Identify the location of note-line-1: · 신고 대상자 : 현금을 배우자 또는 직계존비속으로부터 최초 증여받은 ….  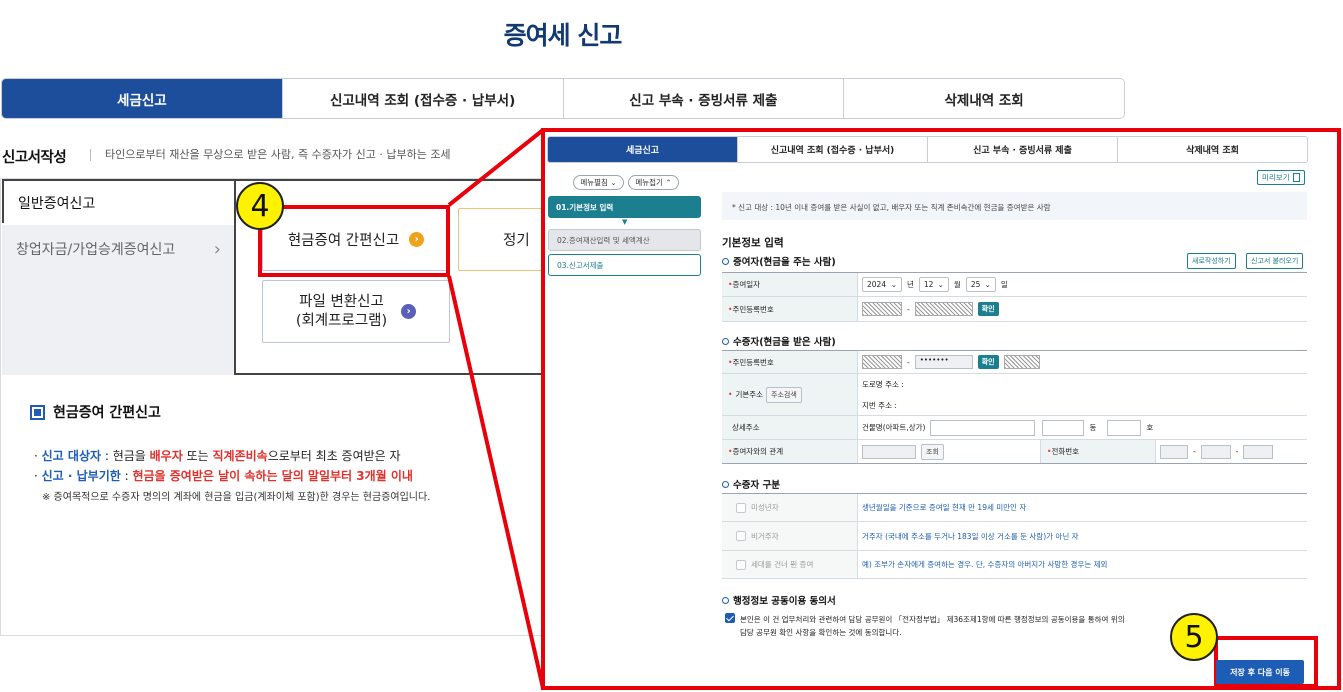
(217, 456).